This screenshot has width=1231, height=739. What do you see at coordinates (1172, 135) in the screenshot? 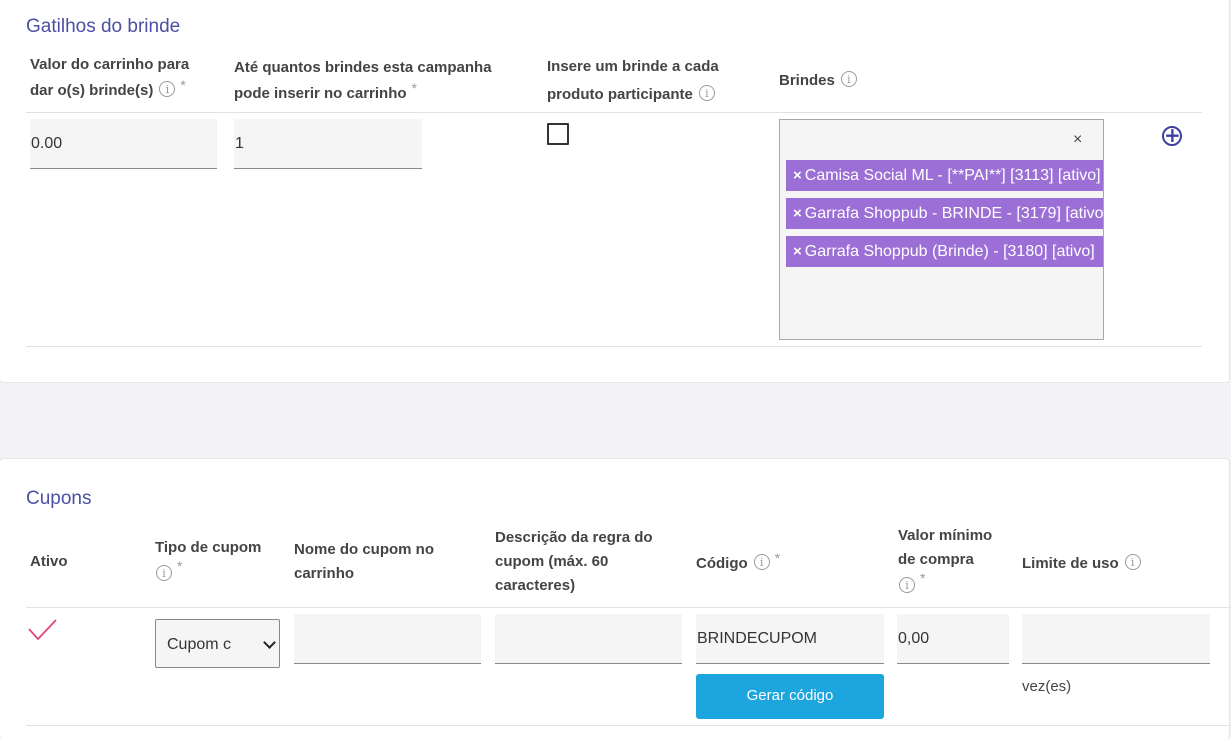
I see `plus-circle-icon: +` at bounding box center [1172, 135].